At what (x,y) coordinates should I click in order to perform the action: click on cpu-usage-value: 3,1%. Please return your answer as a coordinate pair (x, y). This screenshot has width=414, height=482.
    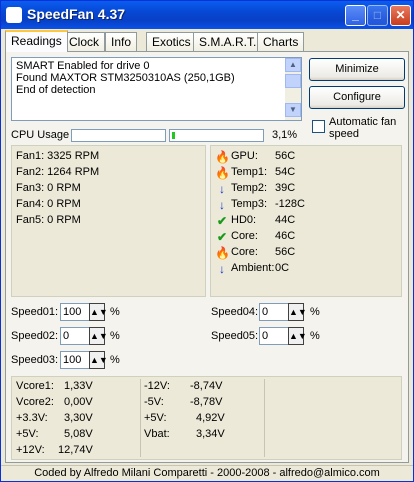
    Looking at the image, I should click on (285, 135).